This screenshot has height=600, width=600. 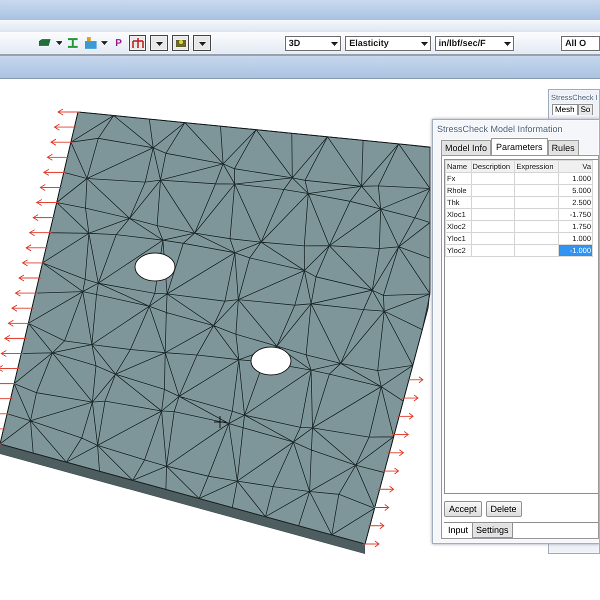 What do you see at coordinates (492, 530) in the screenshot?
I see `tab: Settings` at bounding box center [492, 530].